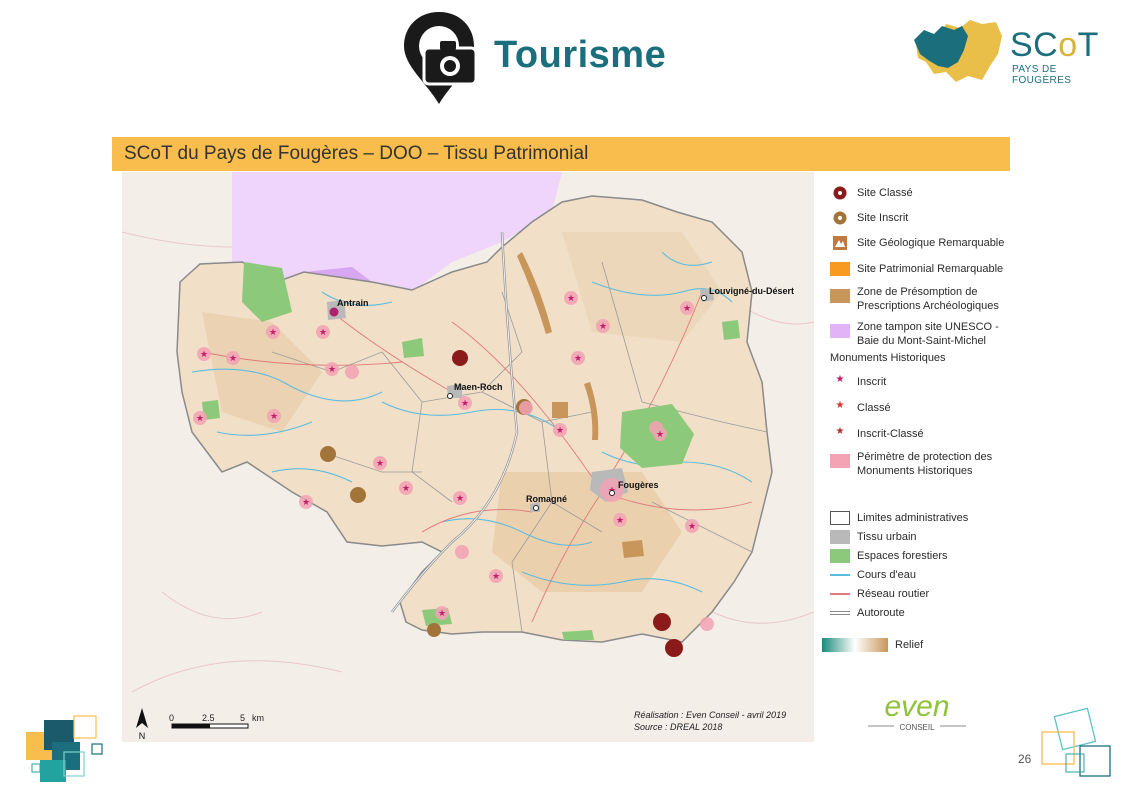 The image size is (1123, 794). Describe the element at coordinates (580, 55) in the screenshot. I see `page-title: Tourisme` at that location.